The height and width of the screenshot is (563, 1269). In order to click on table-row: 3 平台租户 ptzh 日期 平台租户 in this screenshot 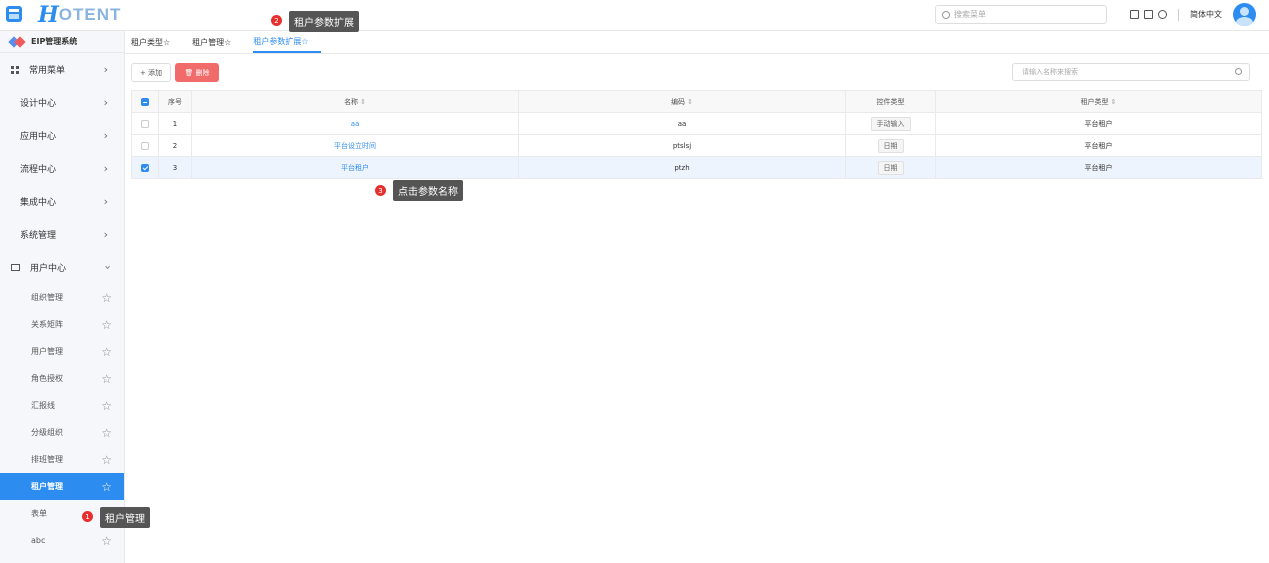, I will do `click(696, 167)`.